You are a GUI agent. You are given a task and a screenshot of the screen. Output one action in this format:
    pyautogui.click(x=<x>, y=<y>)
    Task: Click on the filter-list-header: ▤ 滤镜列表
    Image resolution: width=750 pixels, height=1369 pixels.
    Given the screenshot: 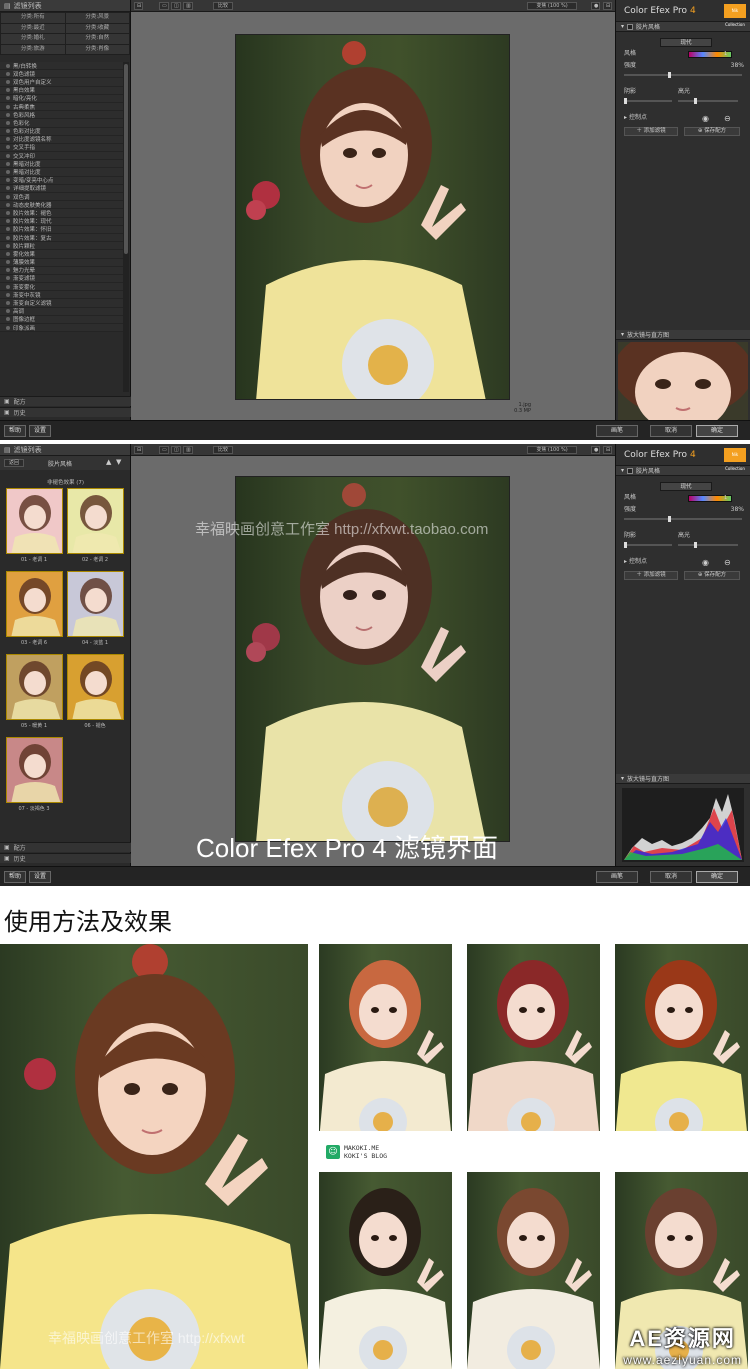 What is the action you would take?
    pyautogui.click(x=65, y=6)
    